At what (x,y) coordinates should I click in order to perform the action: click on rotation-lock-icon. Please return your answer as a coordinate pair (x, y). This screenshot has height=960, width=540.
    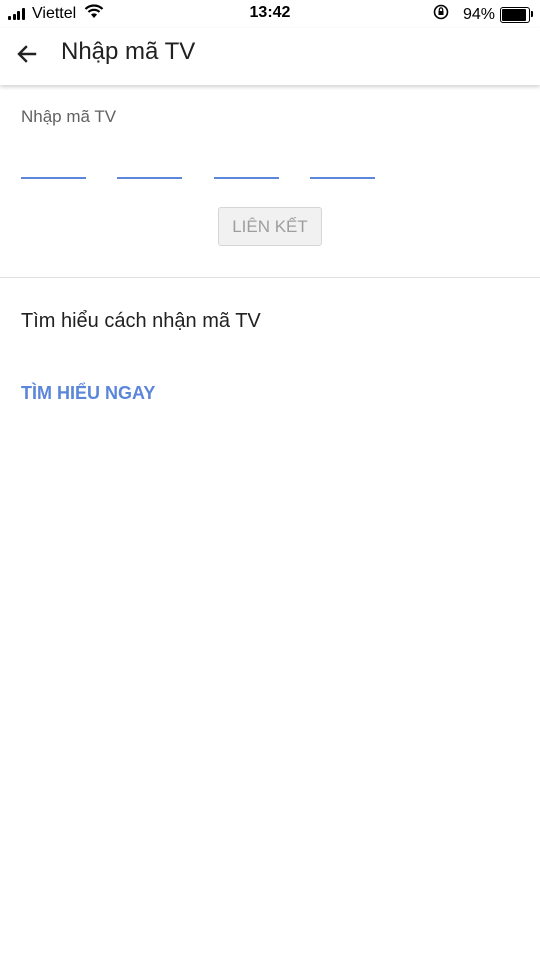
    Looking at the image, I should click on (441, 14).